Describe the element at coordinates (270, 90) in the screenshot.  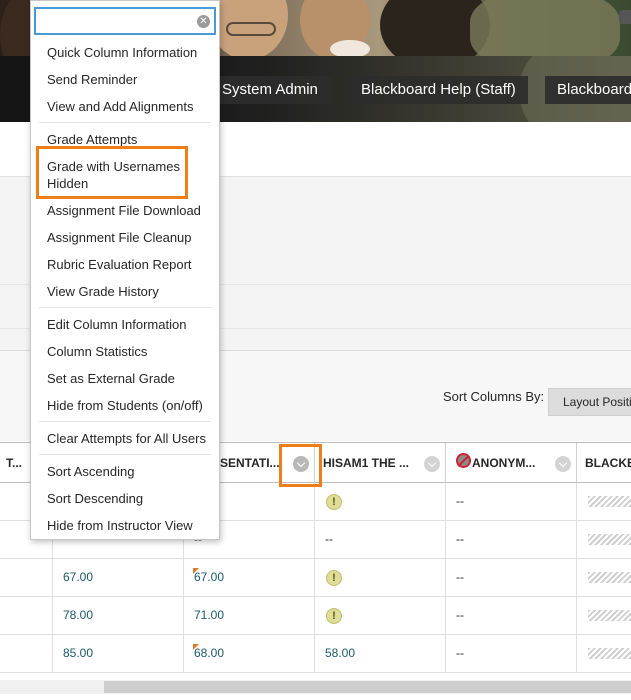
I see `tab-system-admin: System Admin` at that location.